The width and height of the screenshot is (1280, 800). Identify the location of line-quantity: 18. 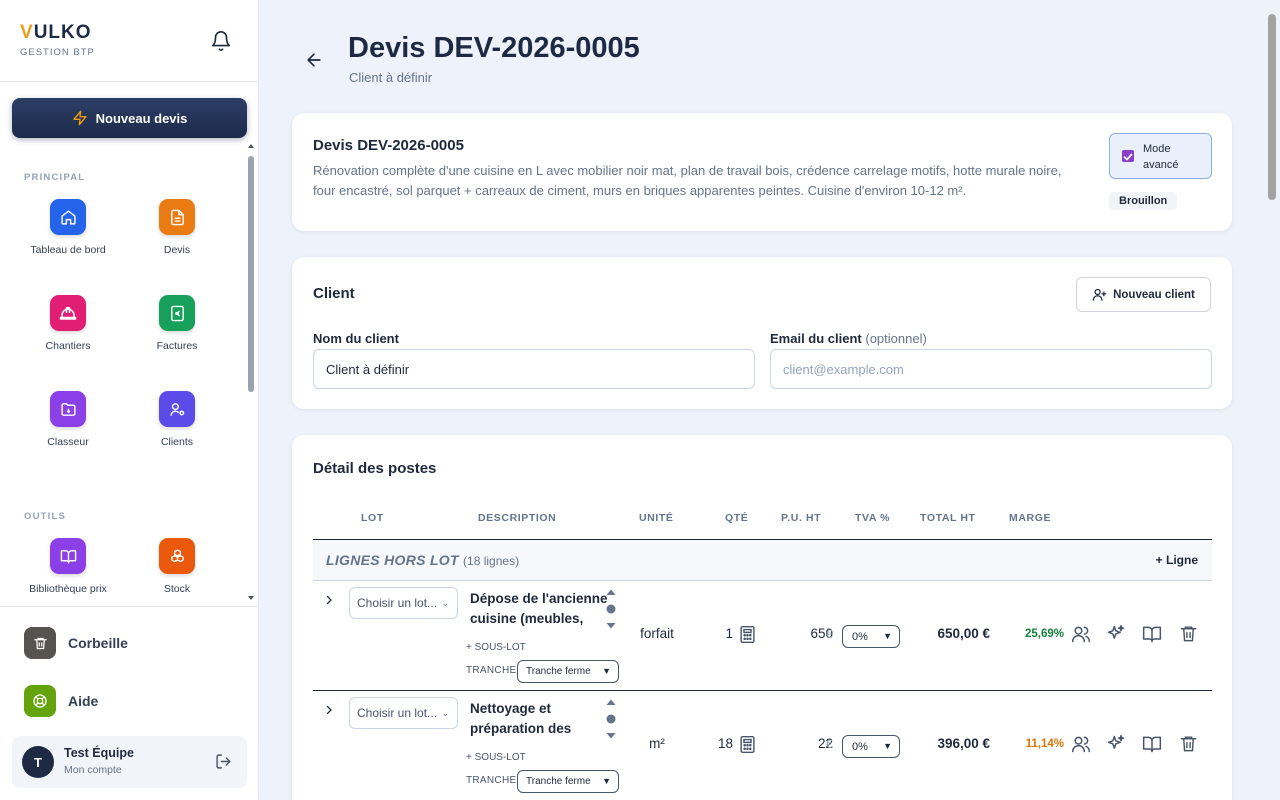
(723, 743).